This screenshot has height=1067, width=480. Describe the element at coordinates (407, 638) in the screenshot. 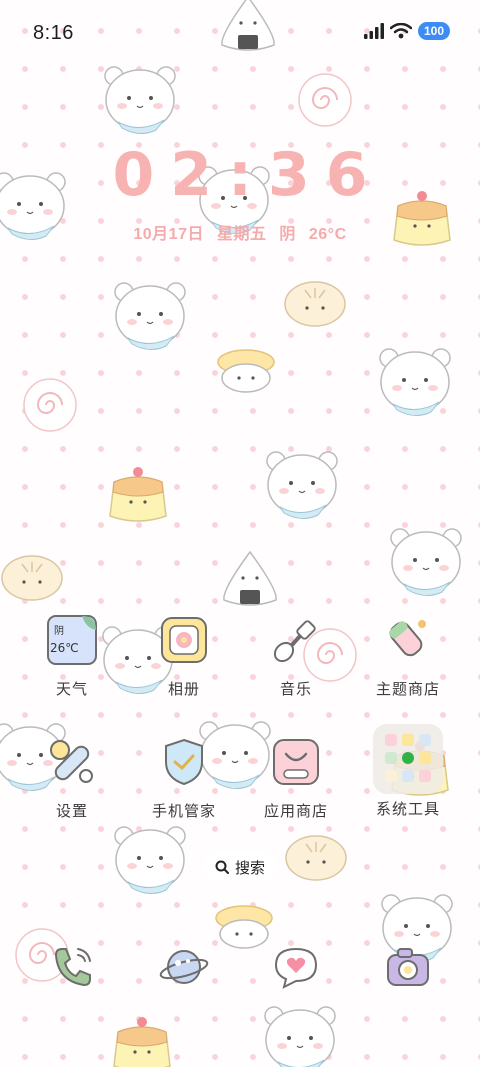

I see `theme-store-icon` at that location.